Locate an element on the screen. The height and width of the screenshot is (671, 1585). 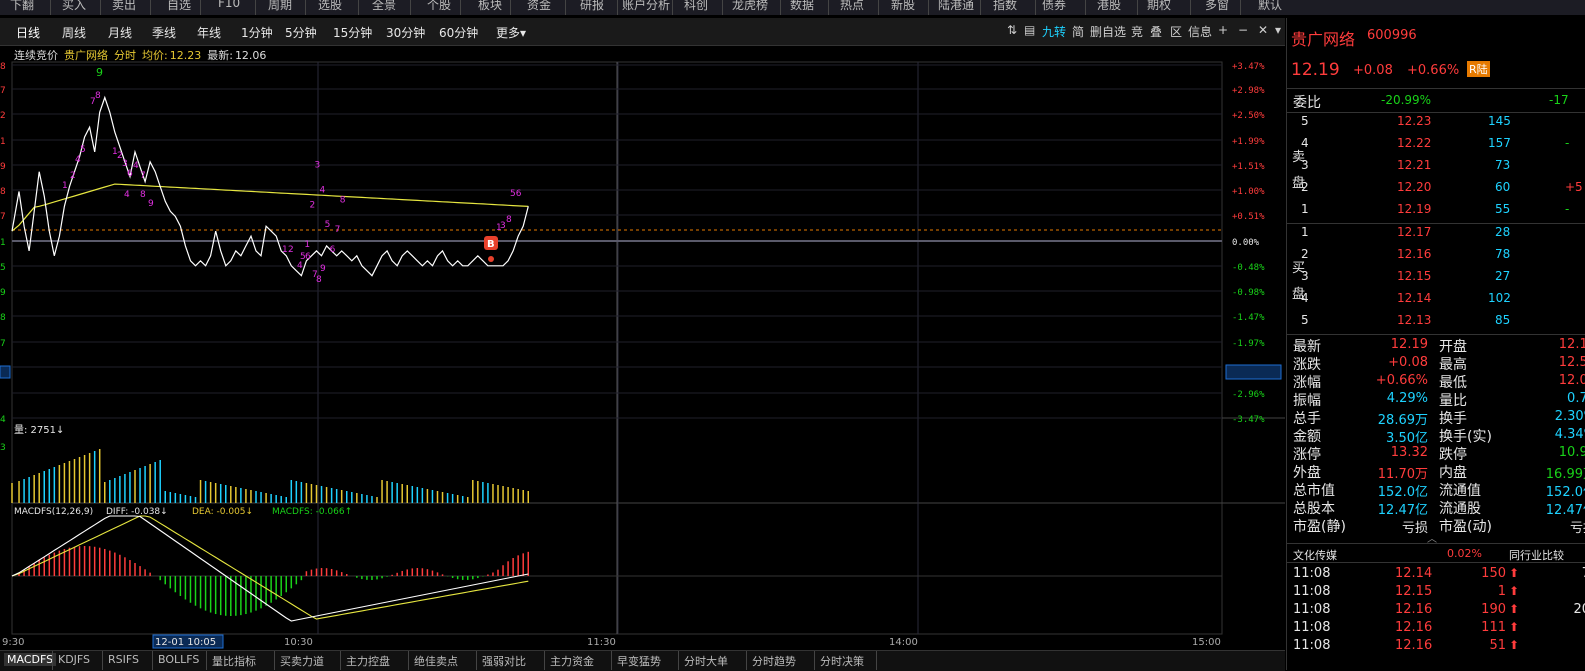
topmenu-item: 研报 is located at coordinates (592, 6).